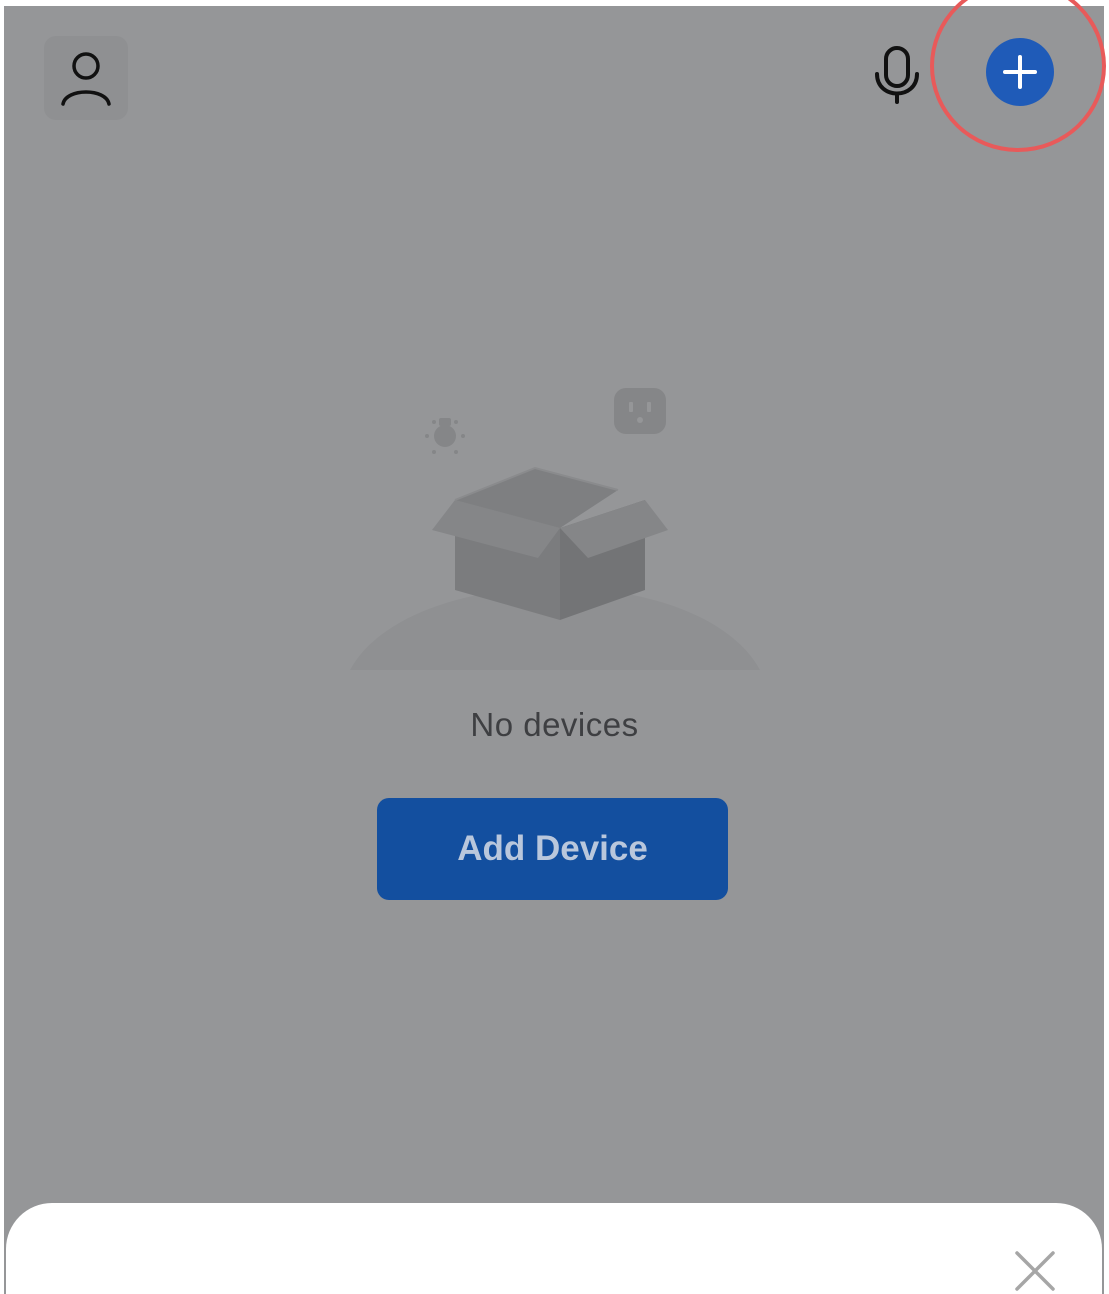 This screenshot has width=1109, height=1294. I want to click on add-device-button: Add Device, so click(552, 849).